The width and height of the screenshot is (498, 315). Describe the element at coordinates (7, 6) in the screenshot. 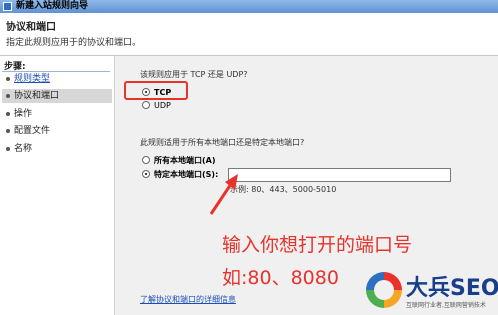

I see `firewall-app-icon` at that location.